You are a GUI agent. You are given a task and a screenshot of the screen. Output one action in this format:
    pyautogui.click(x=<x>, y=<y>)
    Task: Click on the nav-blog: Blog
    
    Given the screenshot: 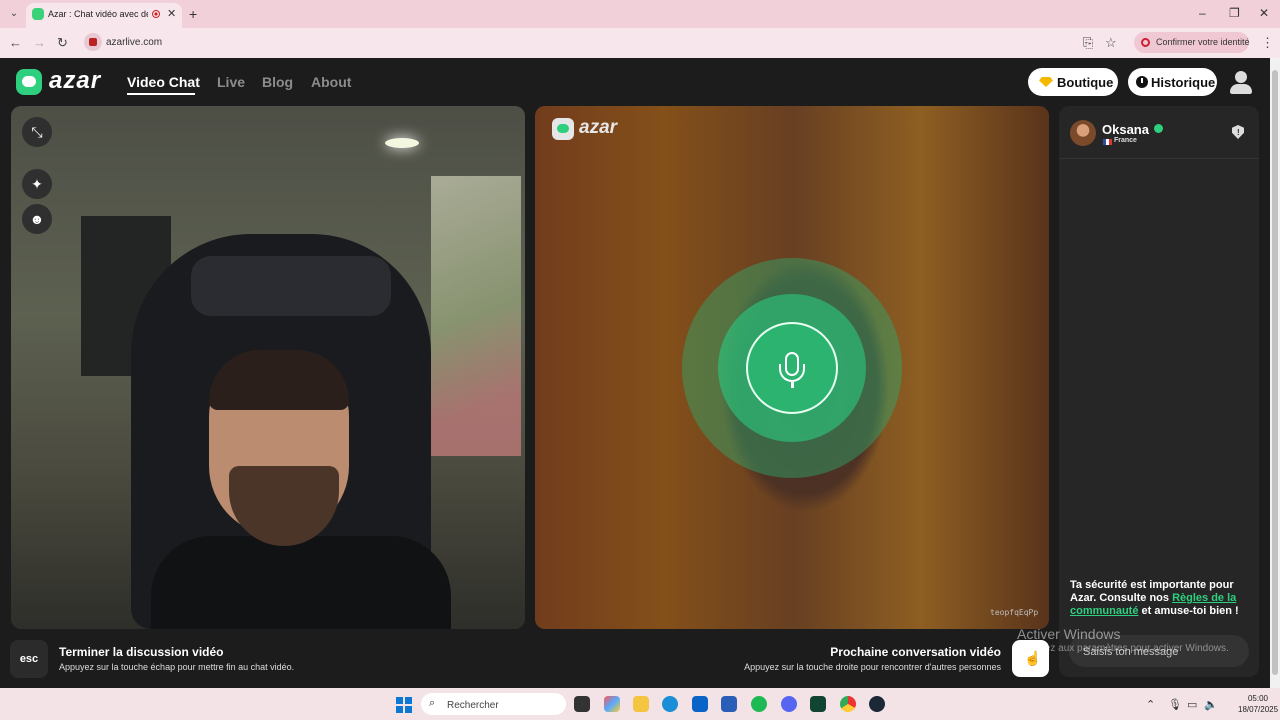 What is the action you would take?
    pyautogui.click(x=277, y=82)
    